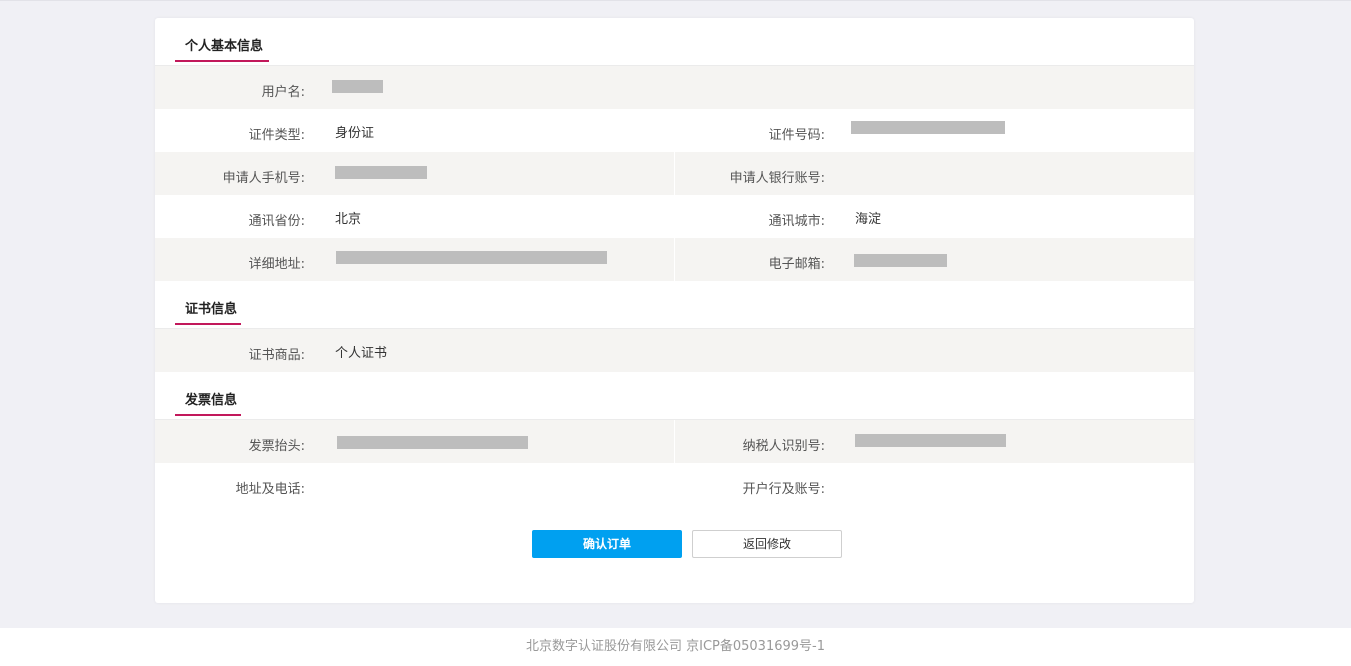 Image resolution: width=1351 pixels, height=666 pixels. Describe the element at coordinates (357, 86) in the screenshot. I see `username-redacted` at that location.